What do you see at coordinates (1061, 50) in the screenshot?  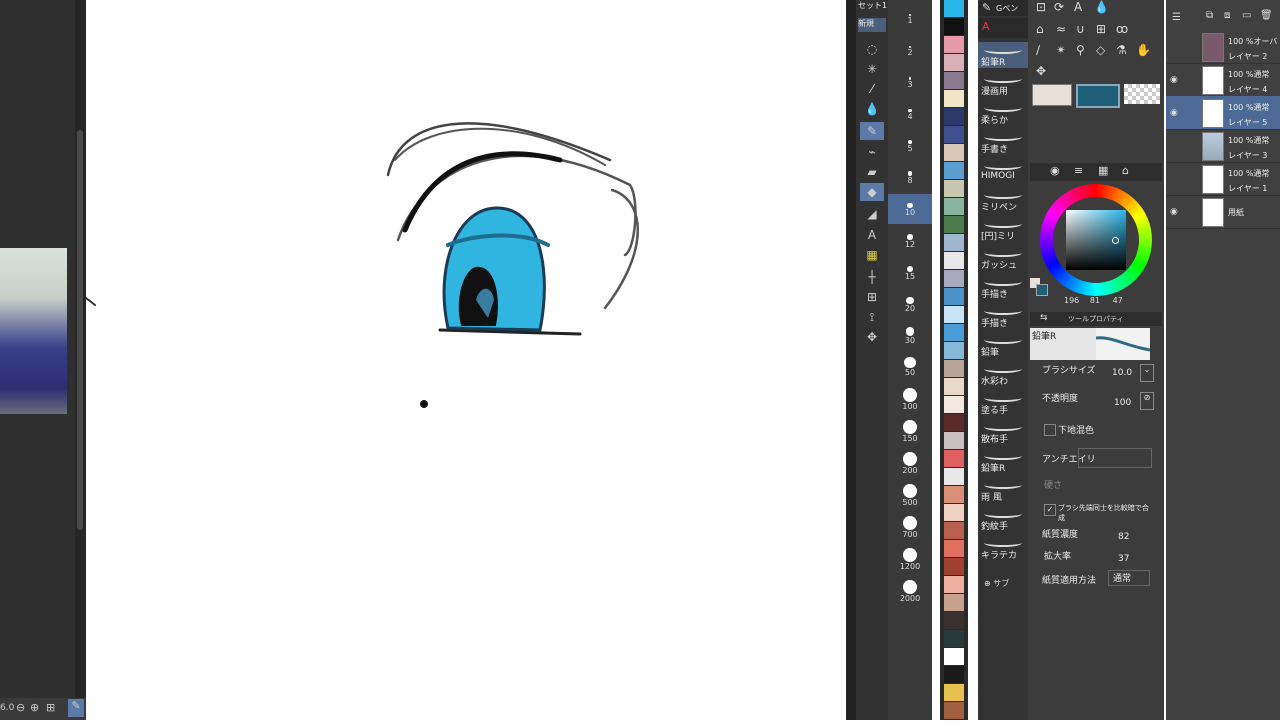 I see `star-icon: ✴` at bounding box center [1061, 50].